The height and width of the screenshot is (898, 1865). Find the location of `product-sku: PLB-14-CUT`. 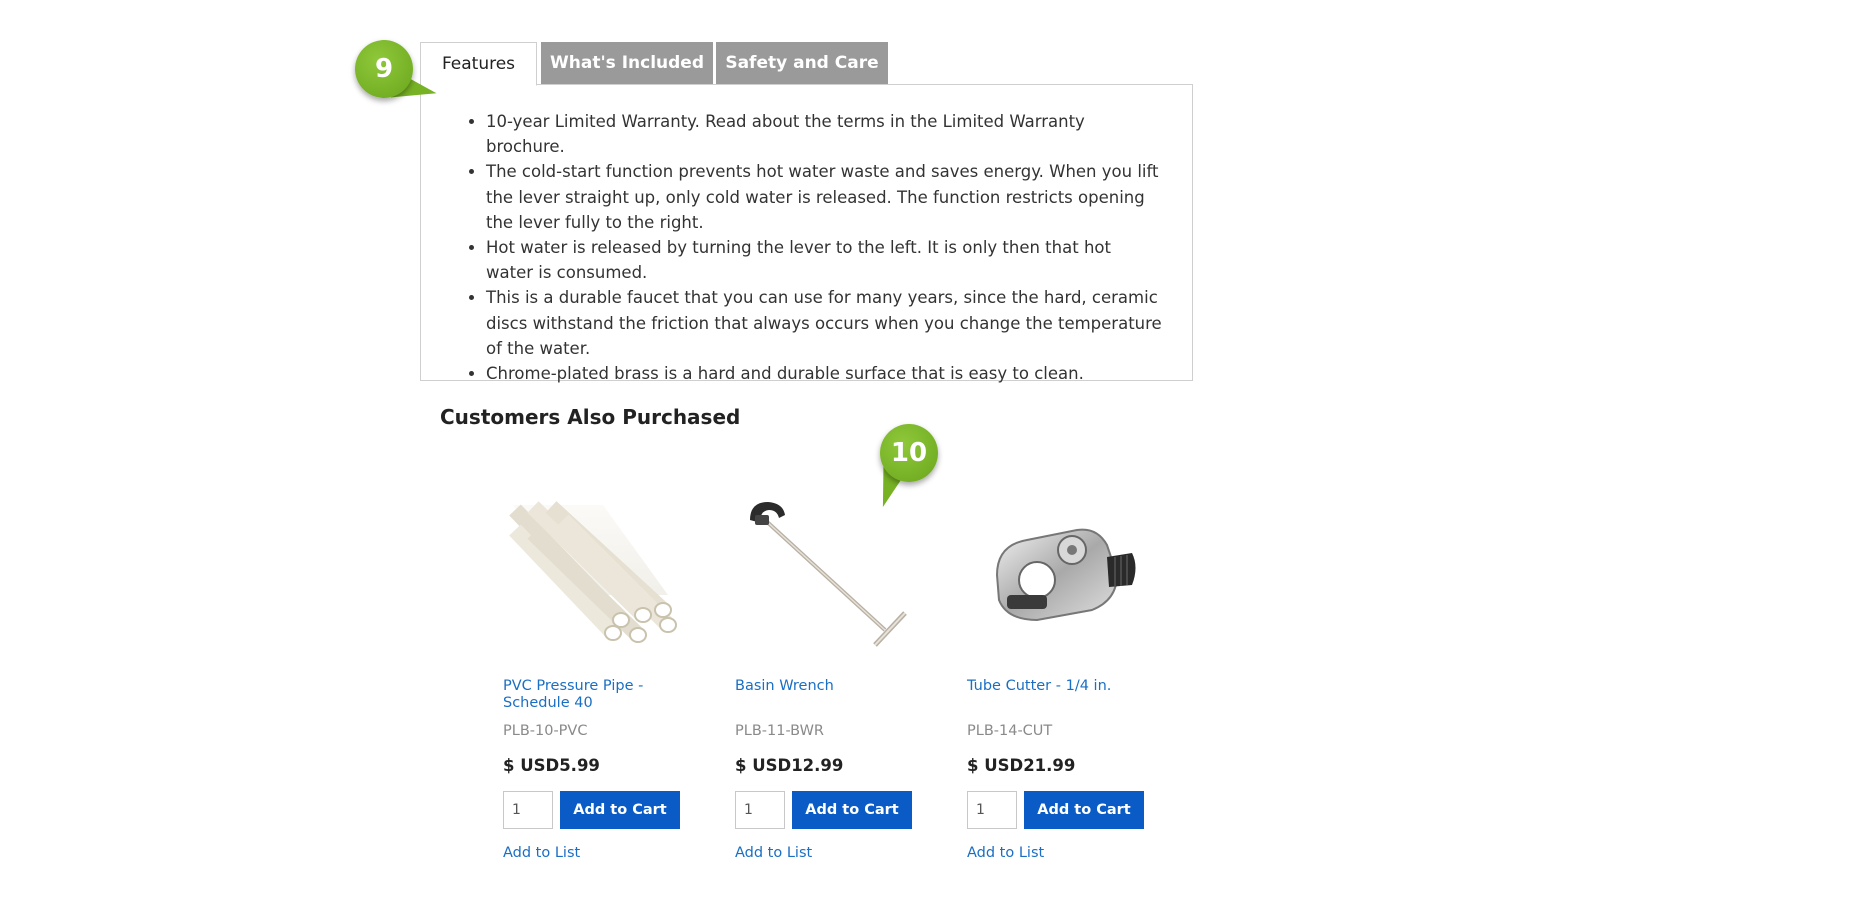

product-sku: PLB-14-CUT is located at coordinates (1010, 731).